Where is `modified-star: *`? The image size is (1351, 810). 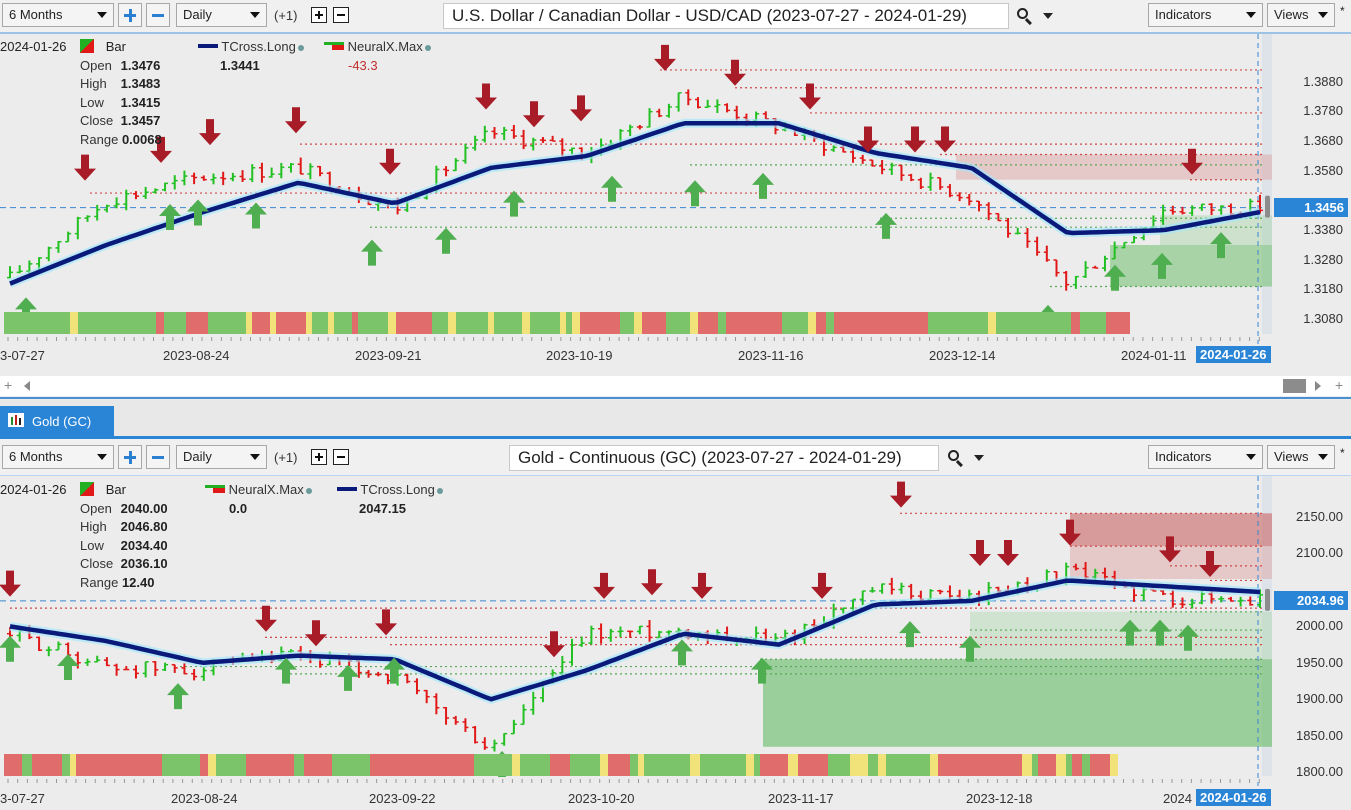 modified-star: * is located at coordinates (1342, 453).